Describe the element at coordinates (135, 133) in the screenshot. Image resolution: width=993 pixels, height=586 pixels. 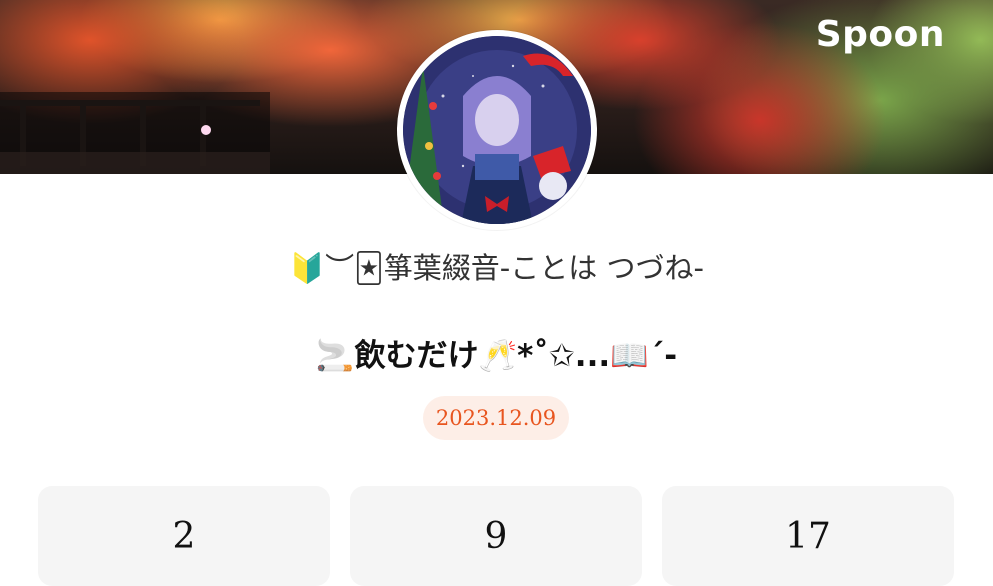
I see `bridge-illustration` at that location.